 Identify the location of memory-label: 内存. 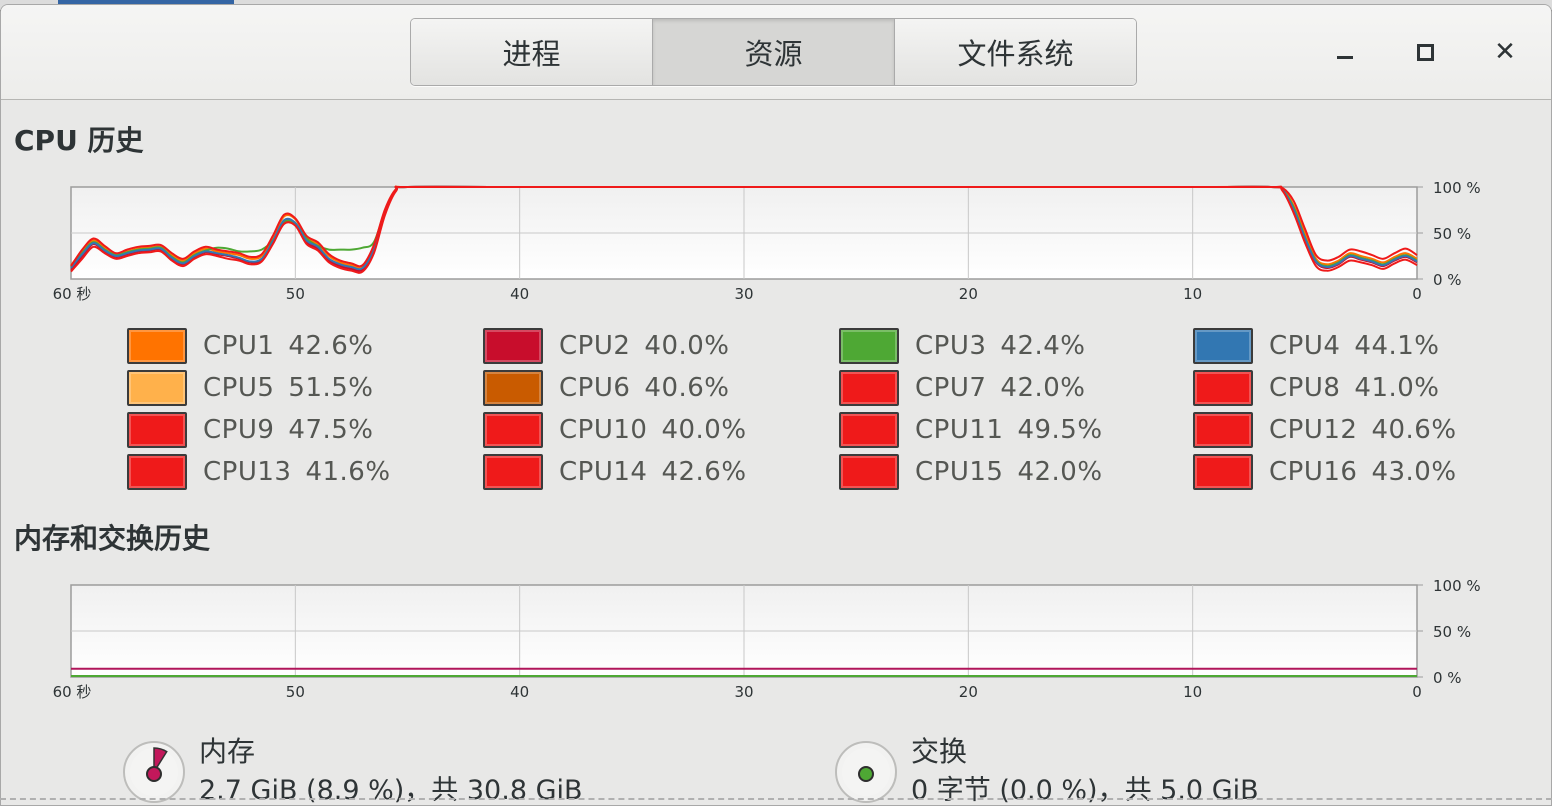
(227, 751).